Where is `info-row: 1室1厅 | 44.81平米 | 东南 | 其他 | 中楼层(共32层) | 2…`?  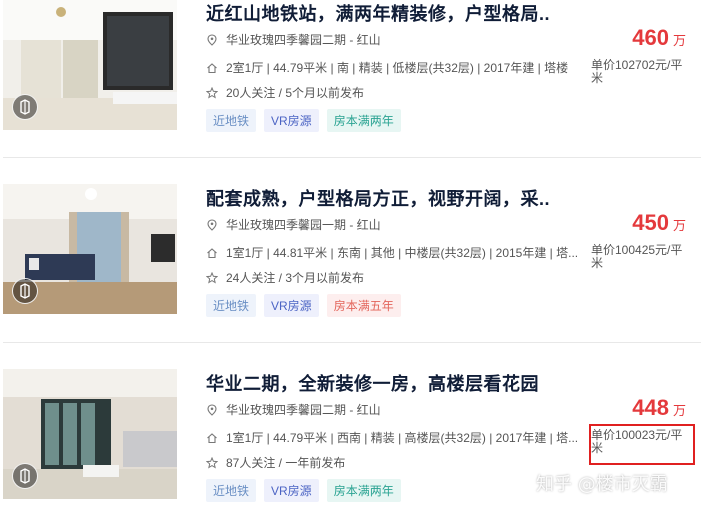
info-row: 1室1厅 | 44.81平米 | 东南 | 其他 | 中楼层(共32层) | 2… is located at coordinates (396, 252).